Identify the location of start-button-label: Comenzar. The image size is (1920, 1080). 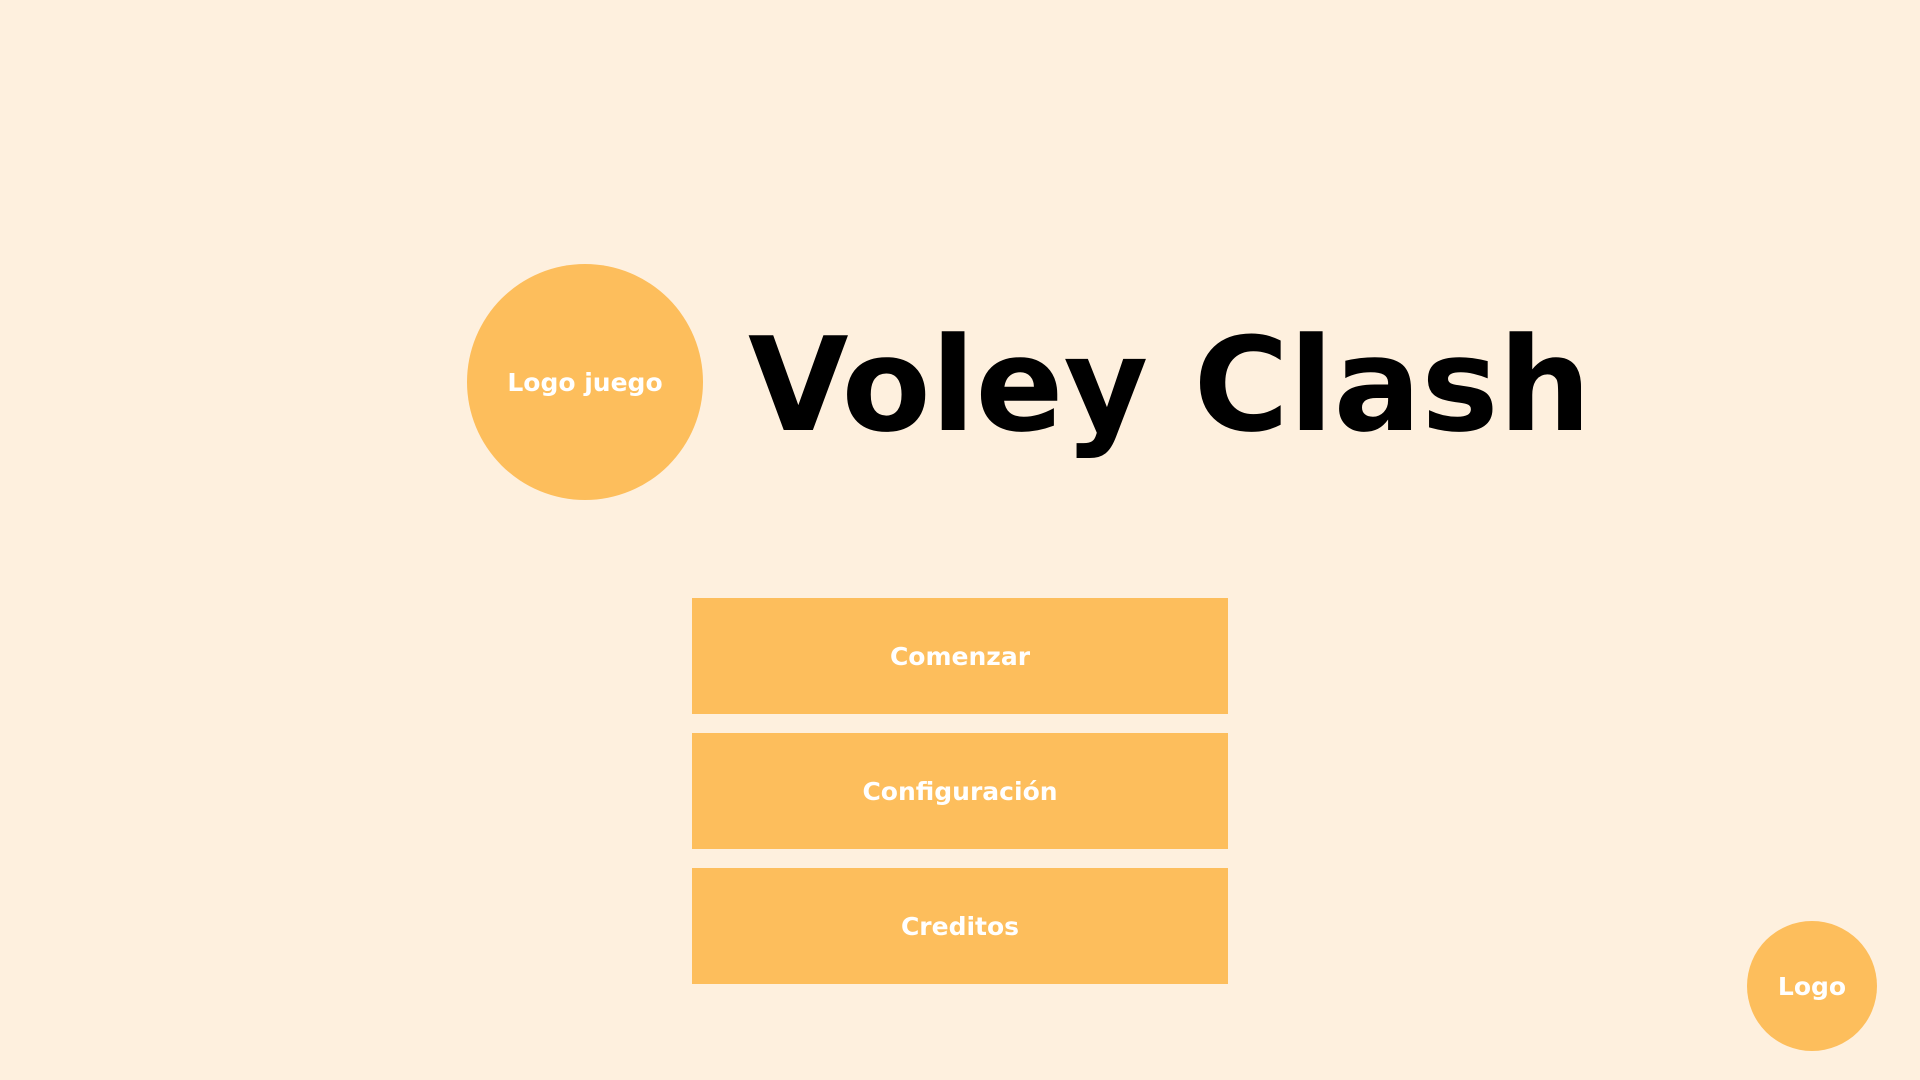
(960, 656).